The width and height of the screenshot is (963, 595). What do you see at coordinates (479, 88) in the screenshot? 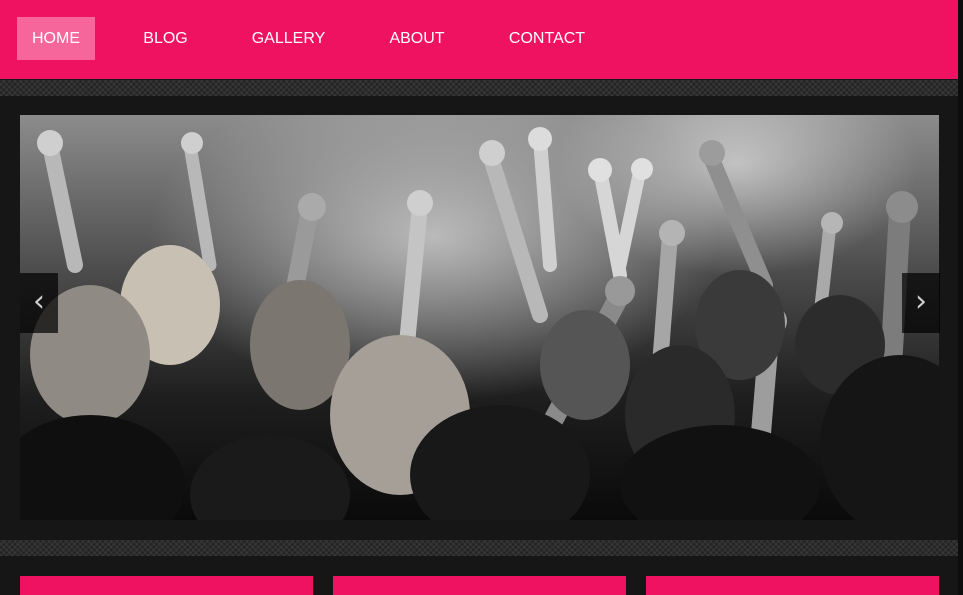
I see `top-pattern-divider` at bounding box center [479, 88].